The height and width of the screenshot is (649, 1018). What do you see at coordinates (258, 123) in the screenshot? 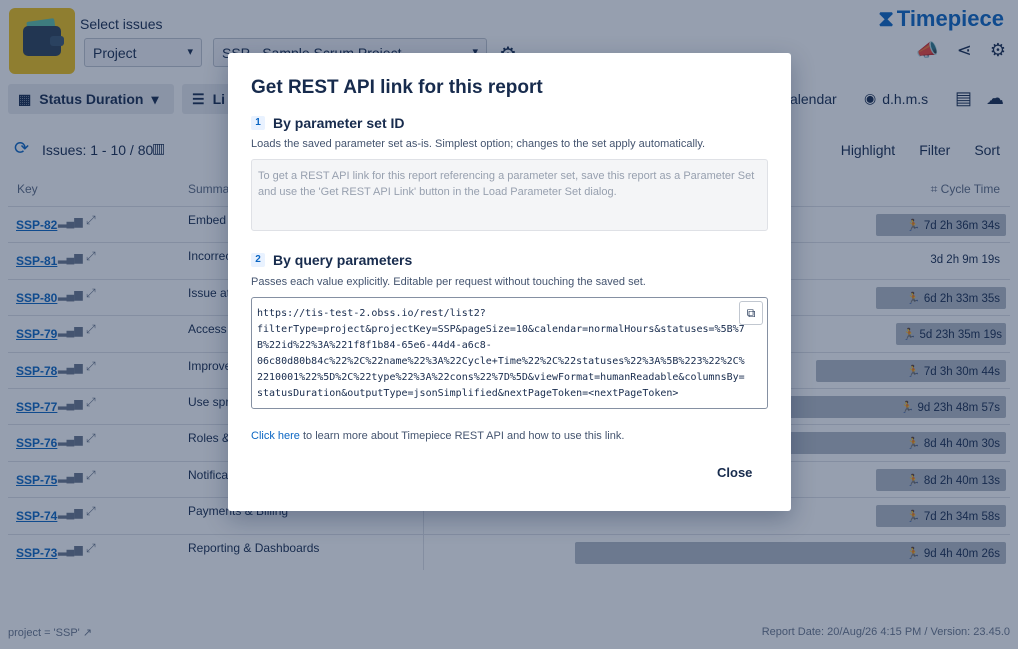
I see `section-1-number: 1` at bounding box center [258, 123].